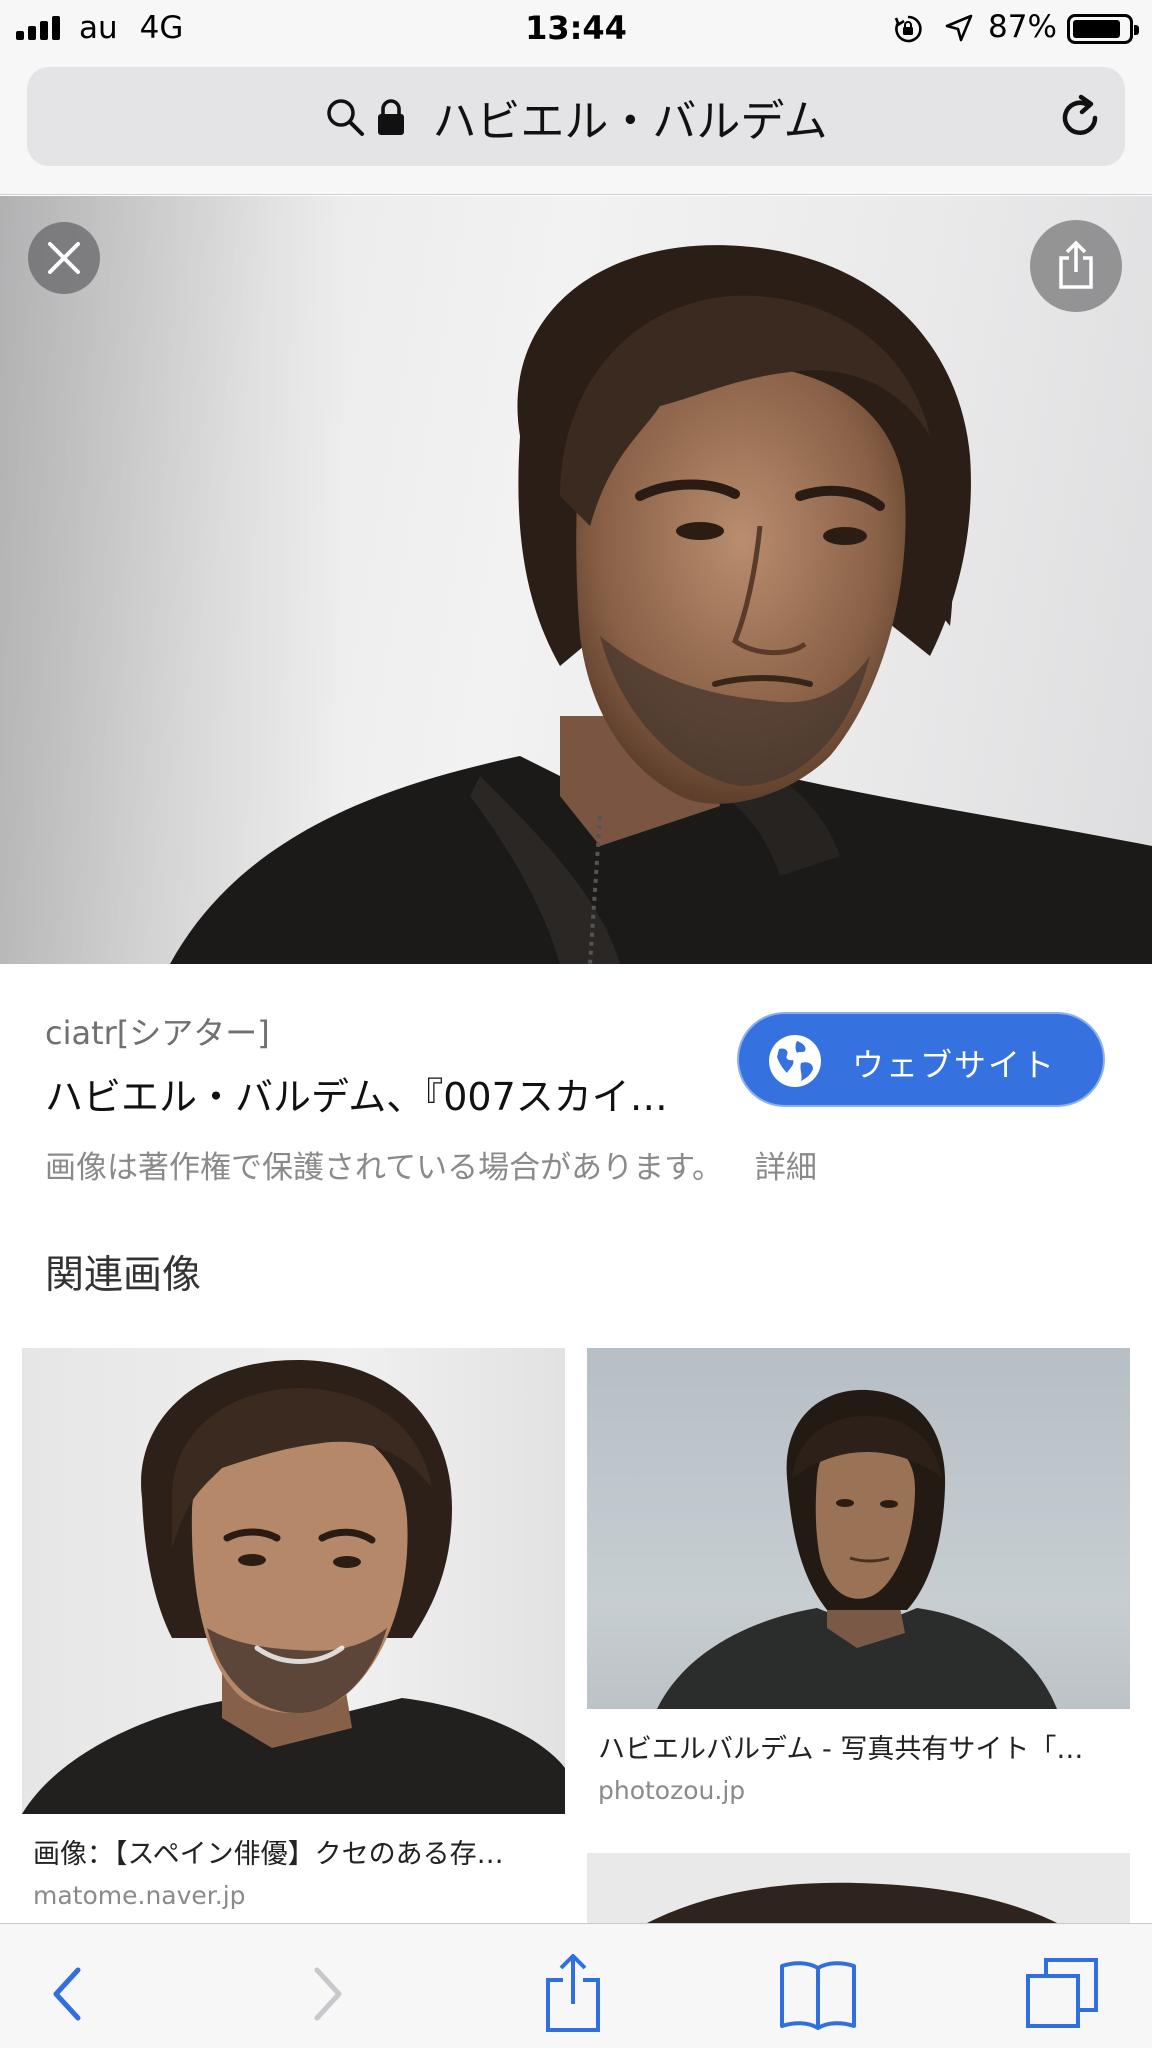 The image size is (1152, 2048). What do you see at coordinates (672, 1790) in the screenshot?
I see `related-domain: photozou.jp` at bounding box center [672, 1790].